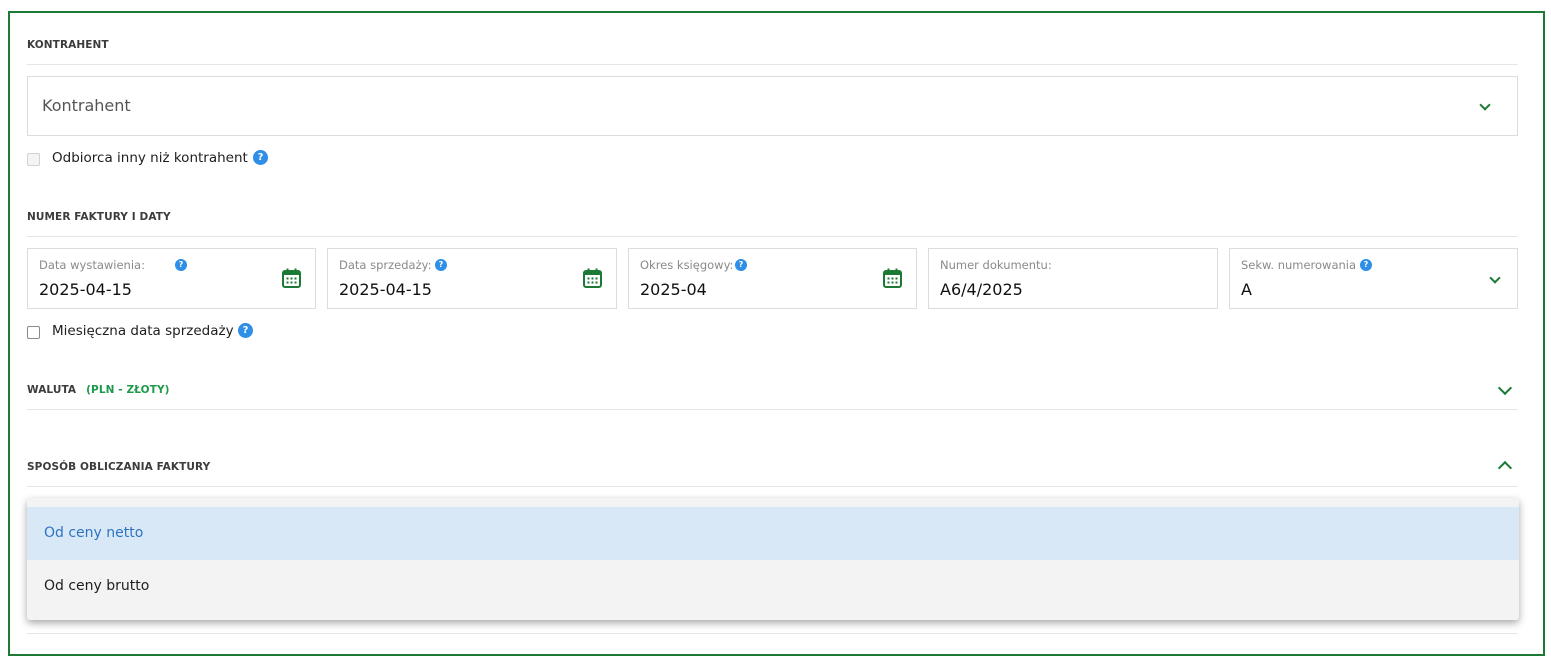 Image resolution: width=1551 pixels, height=664 pixels. Describe the element at coordinates (773, 586) in the screenshot. I see `option-brutto: Od ceny brutto` at that location.